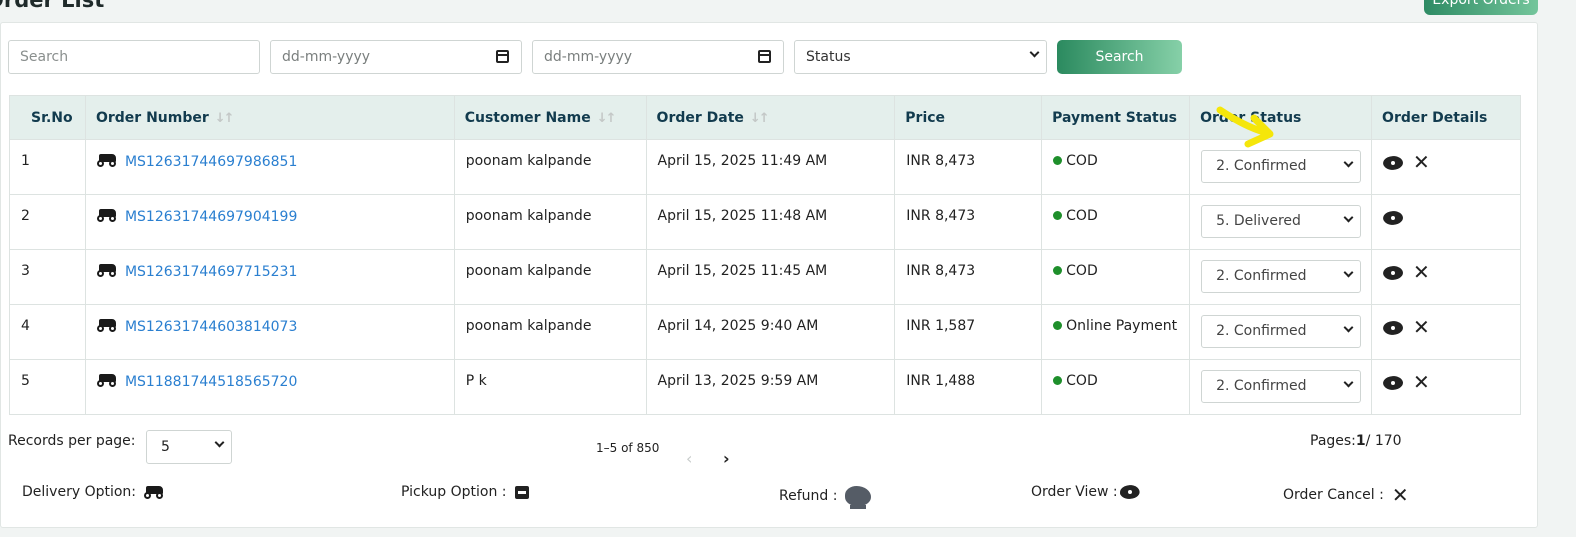 Image resolution: width=1576 pixels, height=537 pixels. I want to click on date-to-field: dd-mm-yyyy, so click(658, 57).